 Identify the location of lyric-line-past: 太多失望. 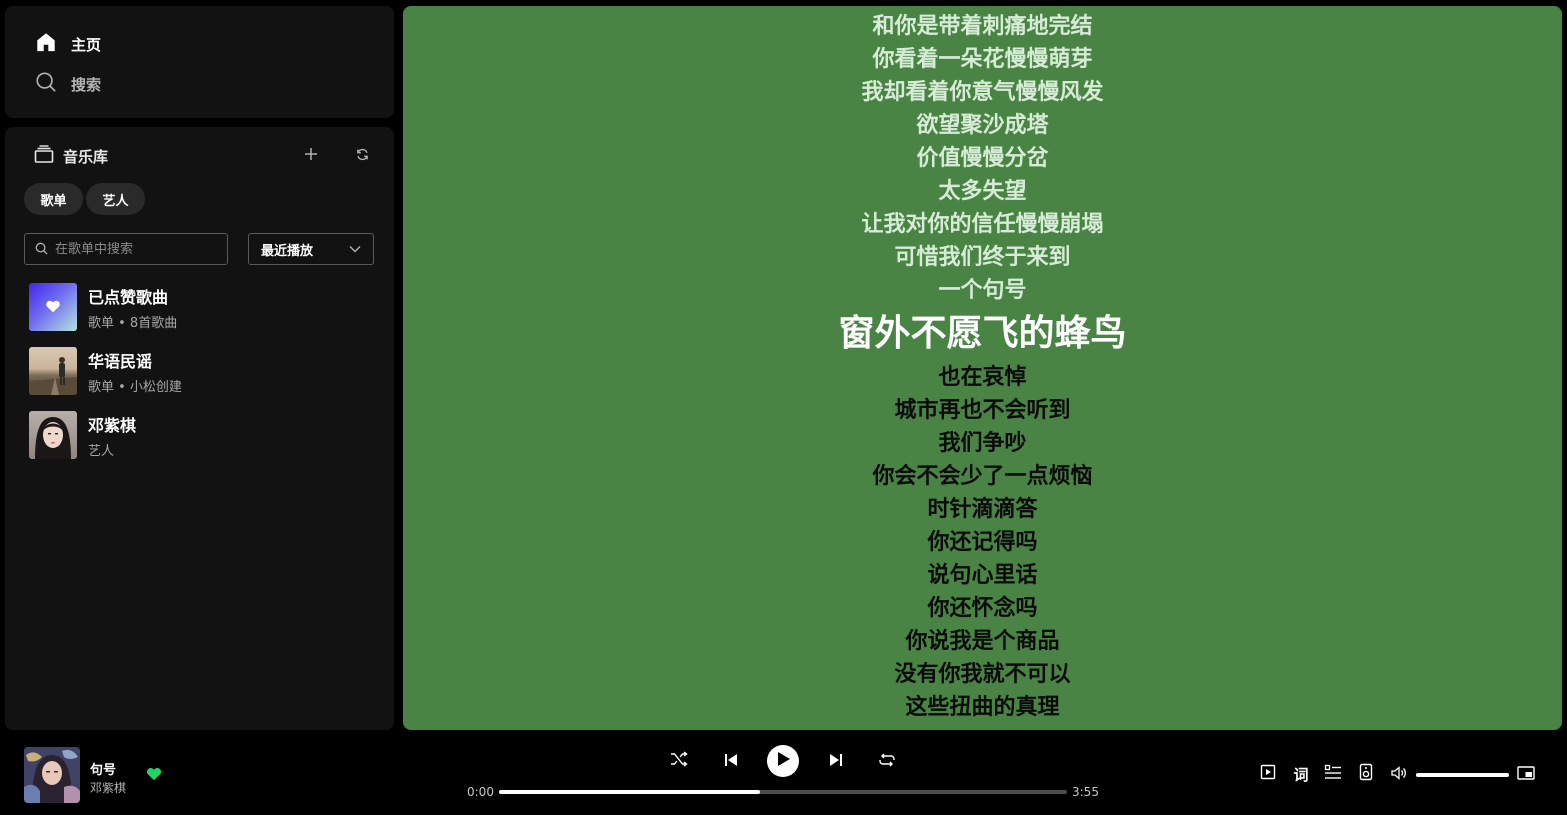
(982, 191).